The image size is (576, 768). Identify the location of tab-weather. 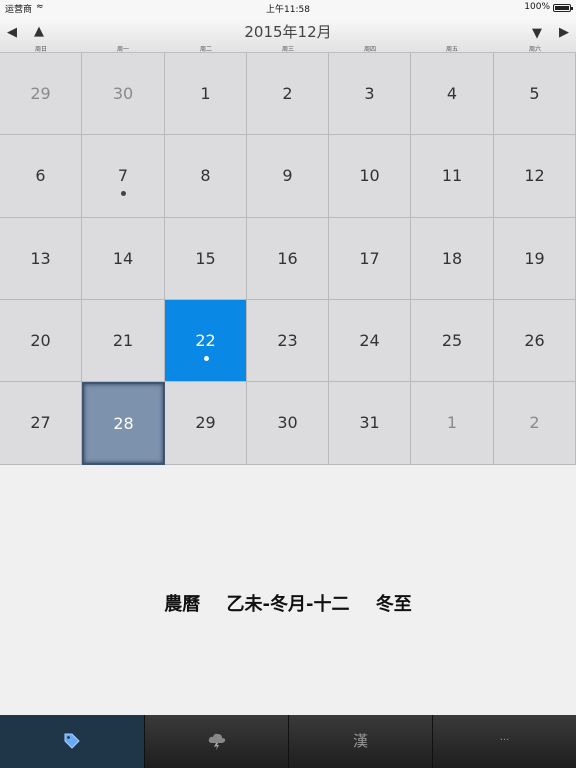
(217, 741).